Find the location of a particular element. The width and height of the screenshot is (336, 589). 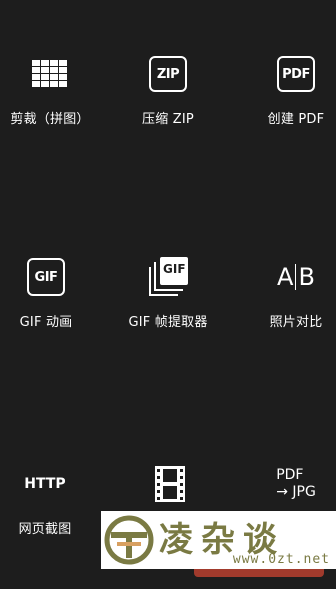

pdf-to-jpg-line1: PDF is located at coordinates (290, 475).